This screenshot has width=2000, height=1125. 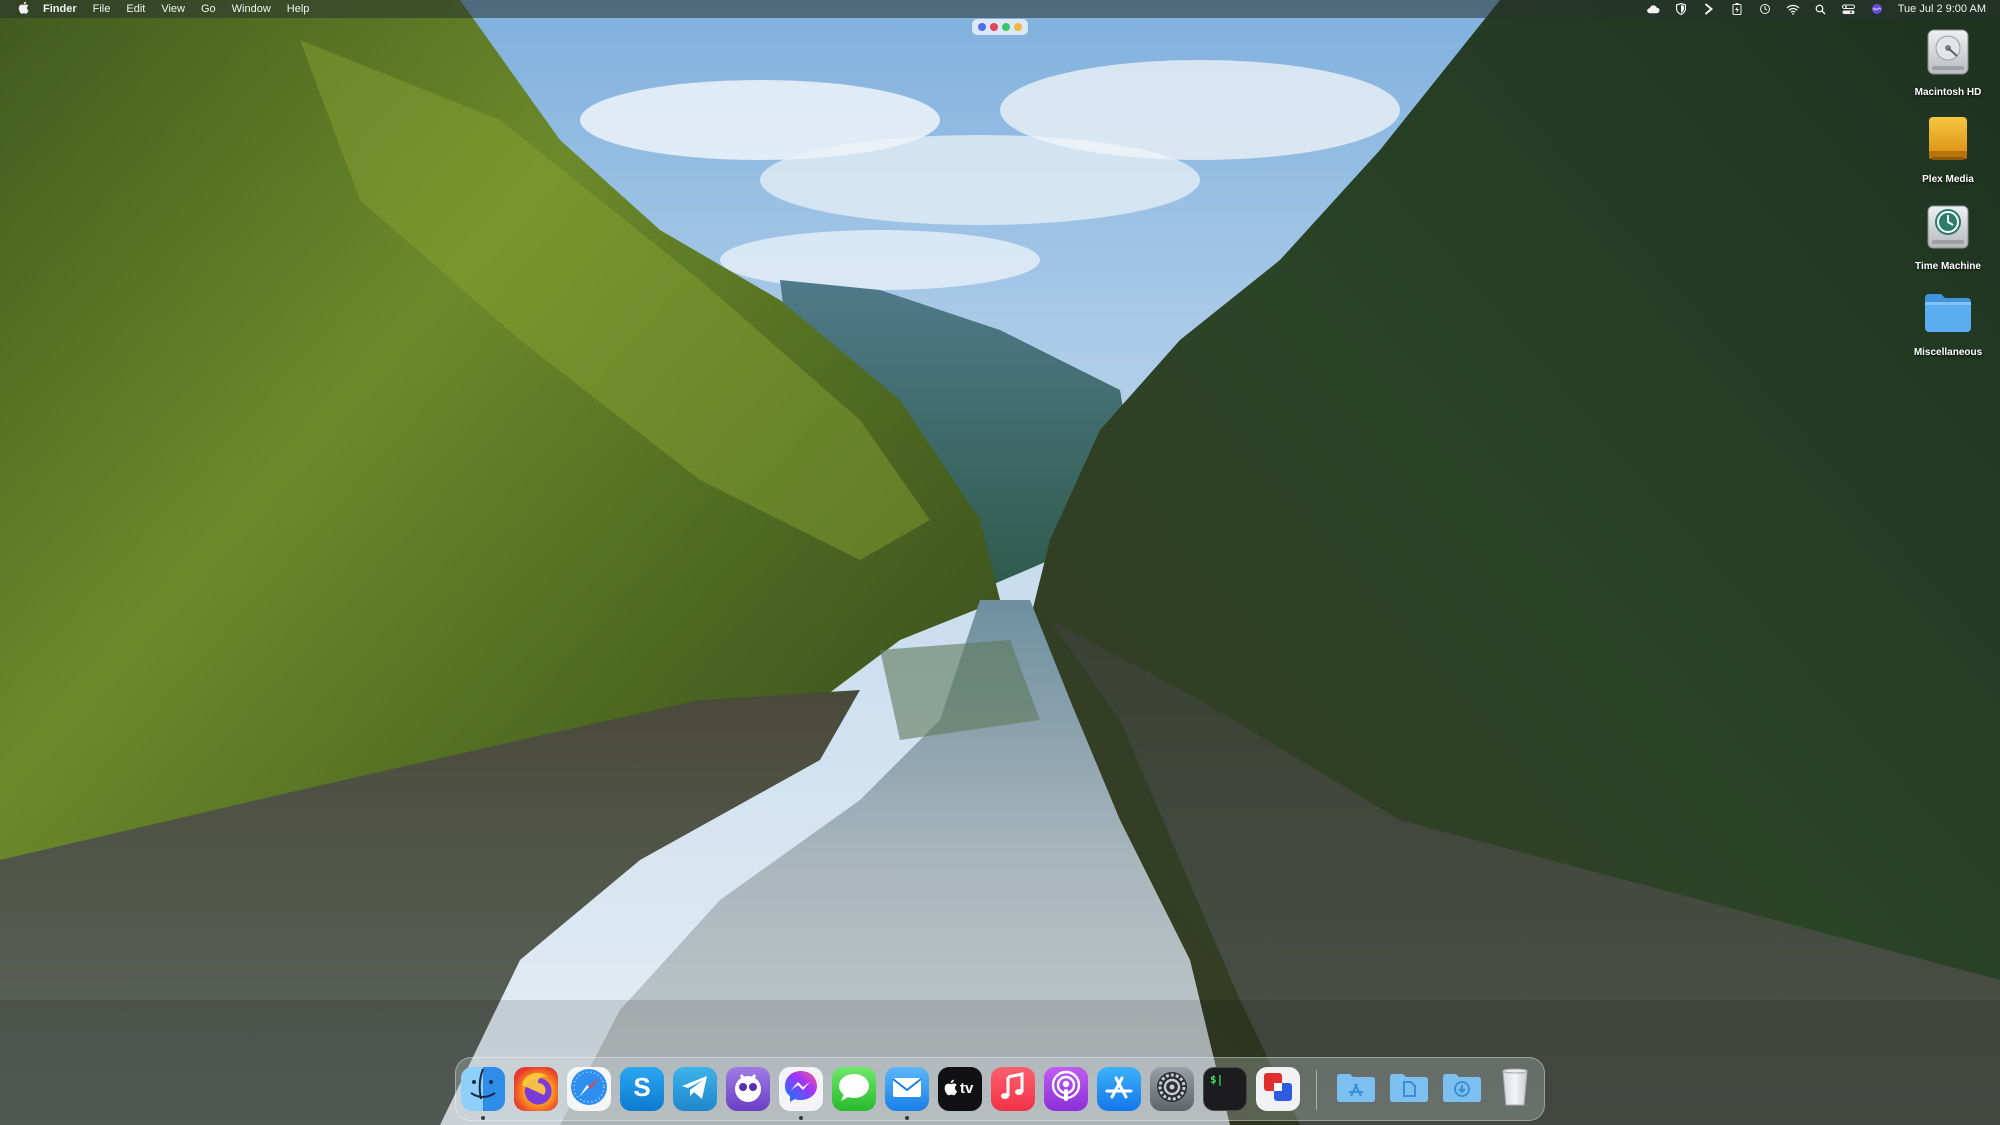 I want to click on desktop-icon-time-machine: Time Machine, so click(x=1948, y=236).